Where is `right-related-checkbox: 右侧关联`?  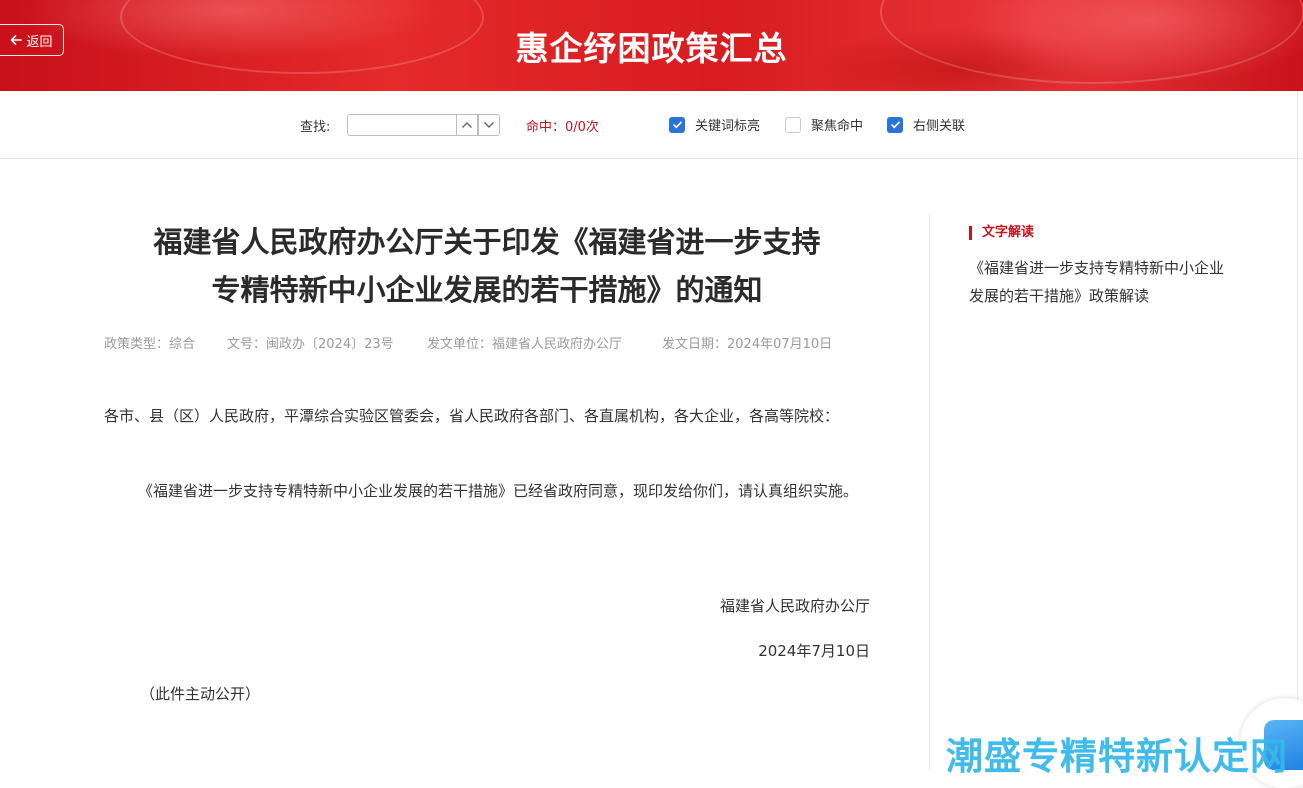 right-related-checkbox: 右侧关联 is located at coordinates (926, 124).